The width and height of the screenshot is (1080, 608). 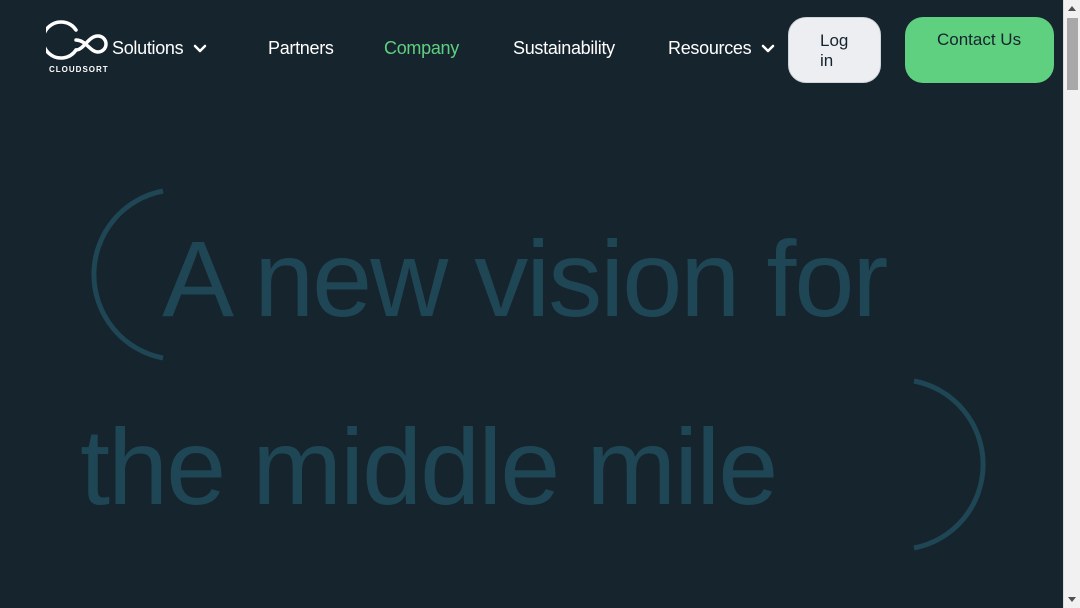 I want to click on nav-sustainability: Sustainability, so click(x=564, y=48).